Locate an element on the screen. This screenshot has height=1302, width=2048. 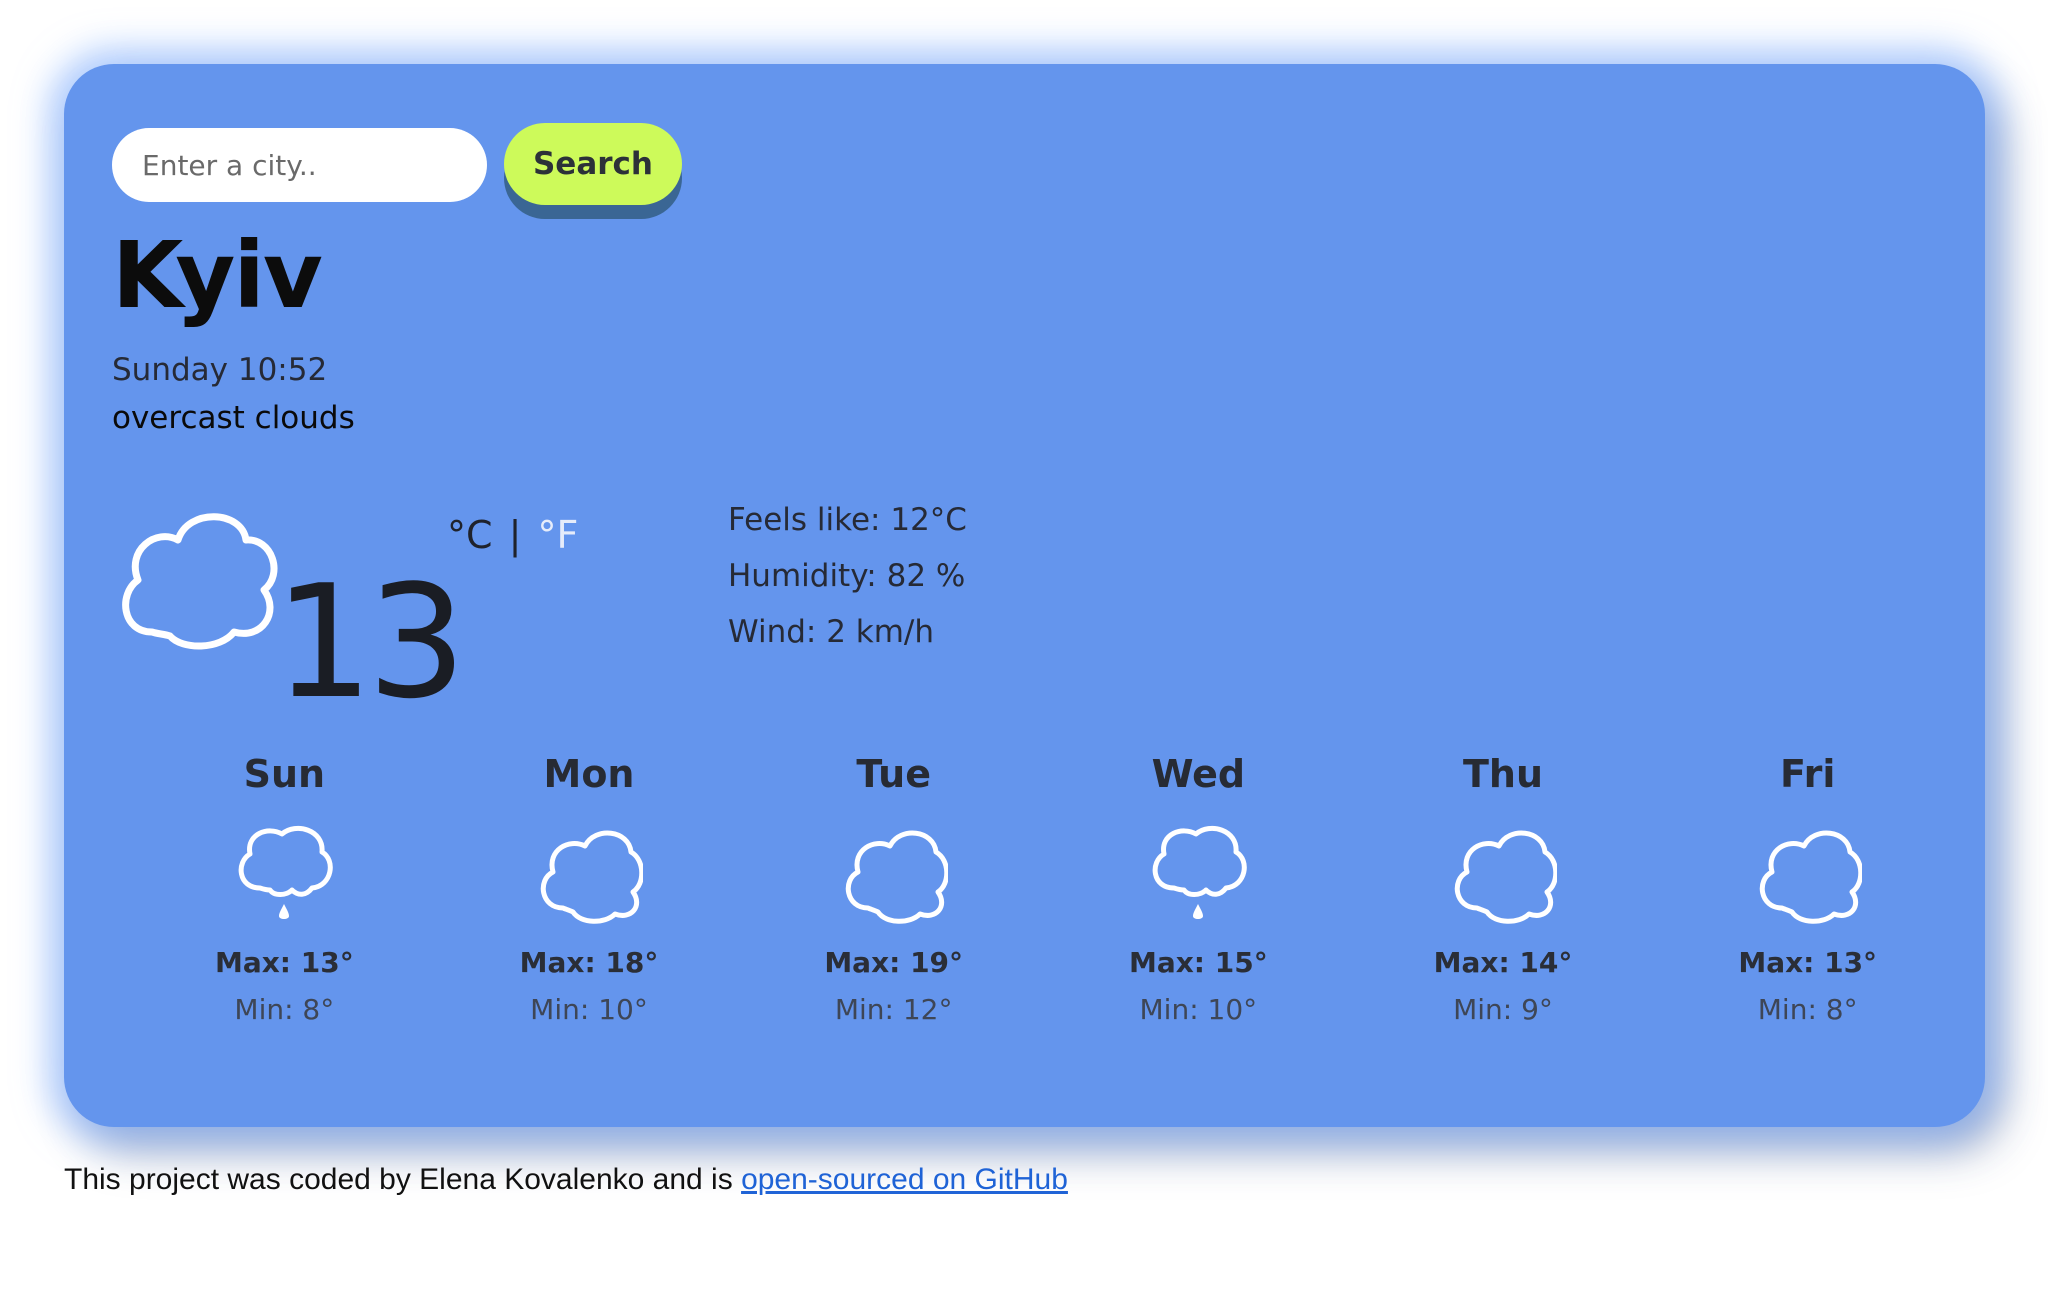
forecast-day-name: Thu is located at coordinates (1503, 774).